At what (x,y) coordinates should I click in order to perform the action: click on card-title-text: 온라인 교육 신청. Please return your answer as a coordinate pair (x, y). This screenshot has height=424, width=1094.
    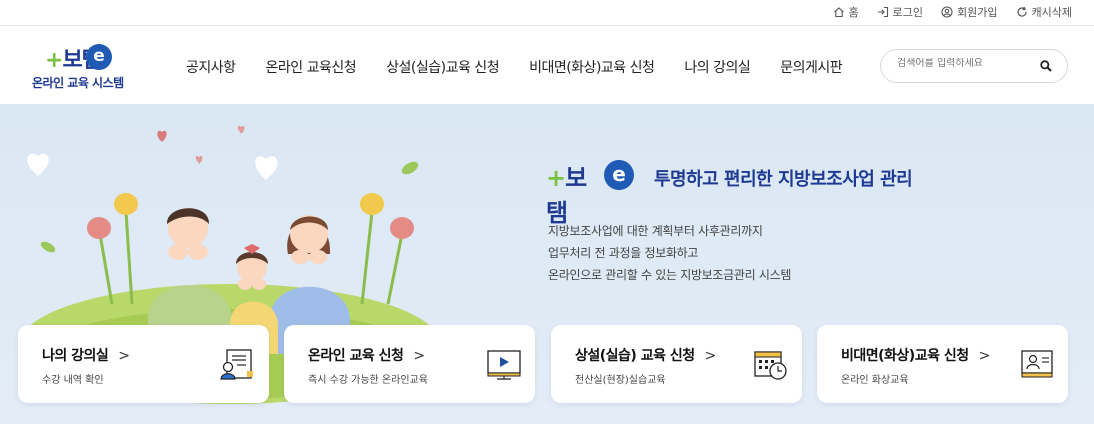
    Looking at the image, I should click on (356, 356).